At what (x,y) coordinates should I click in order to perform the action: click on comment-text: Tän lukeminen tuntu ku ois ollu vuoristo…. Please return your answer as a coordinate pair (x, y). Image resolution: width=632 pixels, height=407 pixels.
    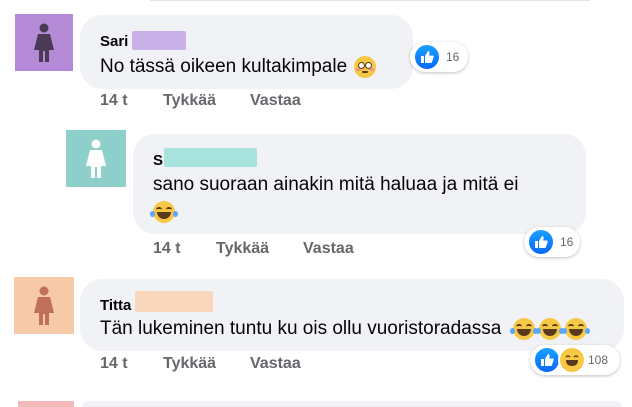
    Looking at the image, I should click on (345, 329).